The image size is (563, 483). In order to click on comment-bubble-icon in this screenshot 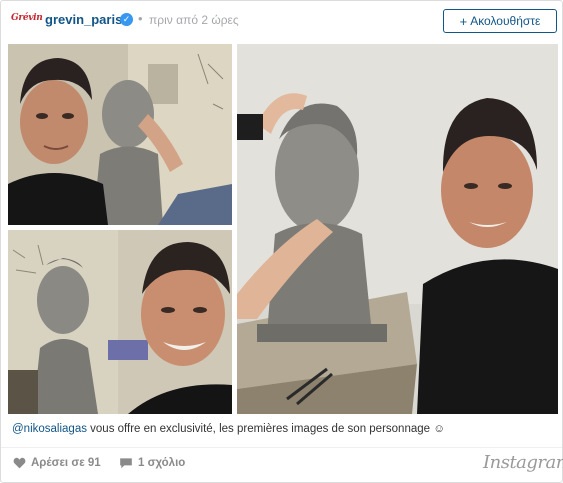, I will do `click(126, 463)`.